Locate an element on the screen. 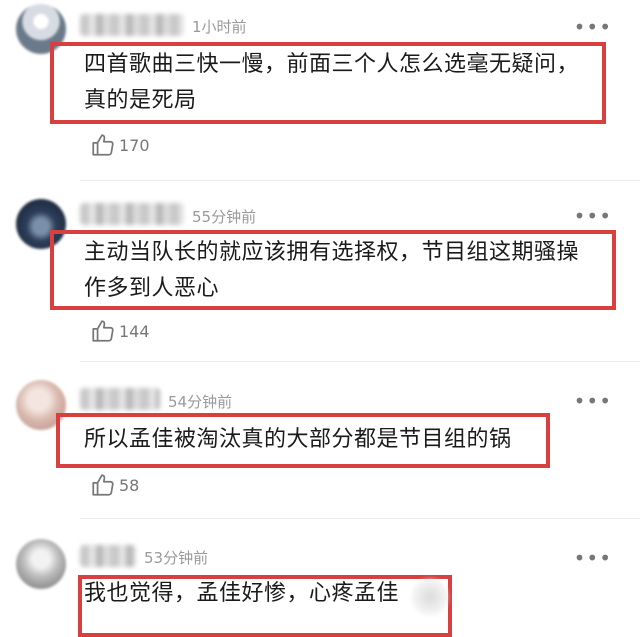  comment-time: 53分钟前 is located at coordinates (176, 558).